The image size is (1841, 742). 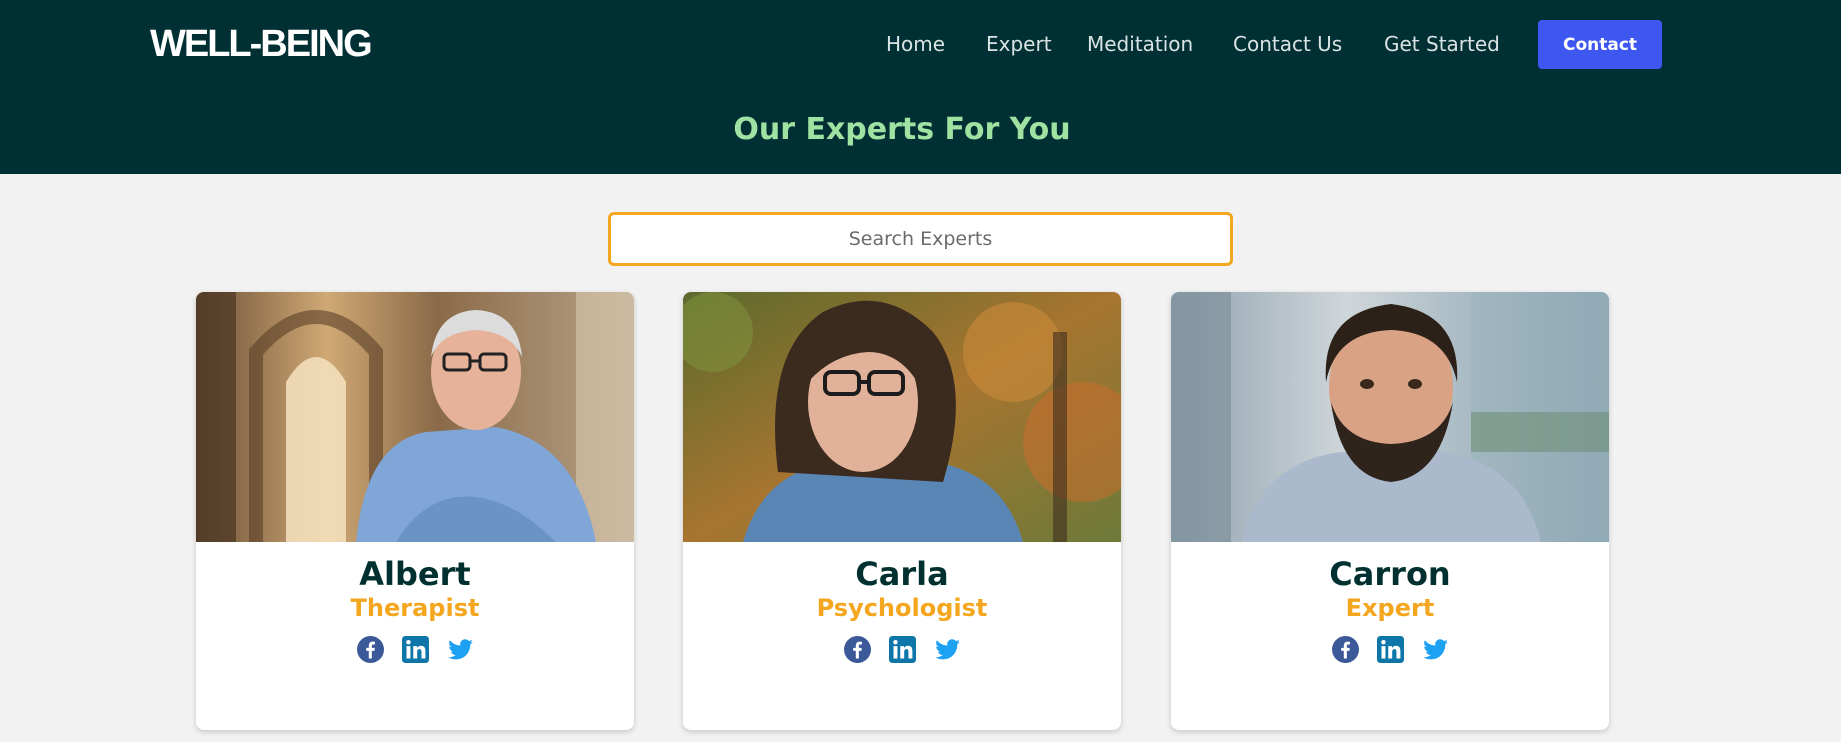 What do you see at coordinates (1287, 44) in the screenshot?
I see `nav-contact-us: Contact Us` at bounding box center [1287, 44].